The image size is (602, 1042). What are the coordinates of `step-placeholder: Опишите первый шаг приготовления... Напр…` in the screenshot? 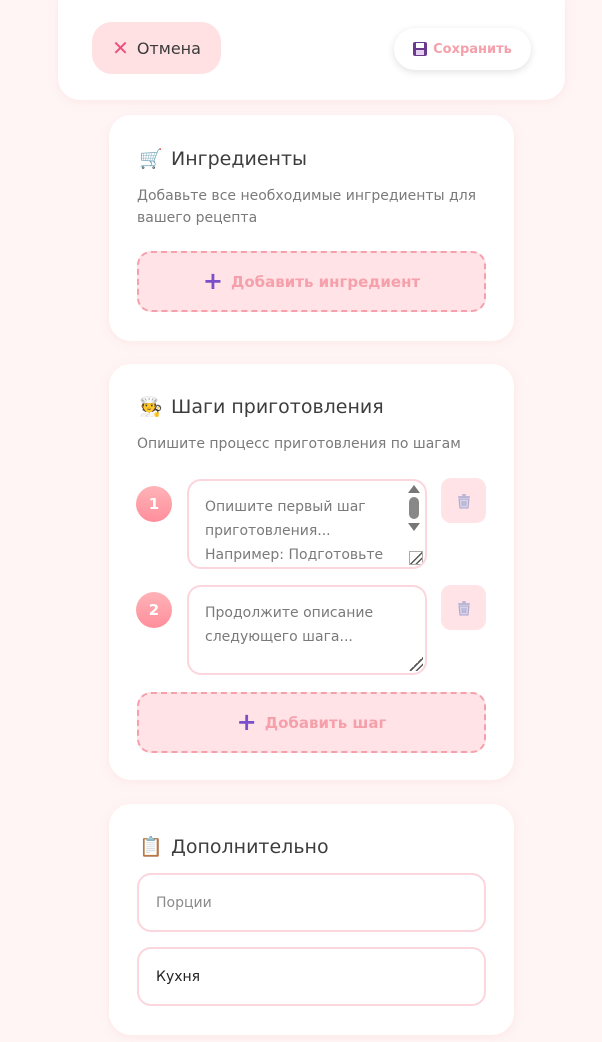 It's located at (294, 531).